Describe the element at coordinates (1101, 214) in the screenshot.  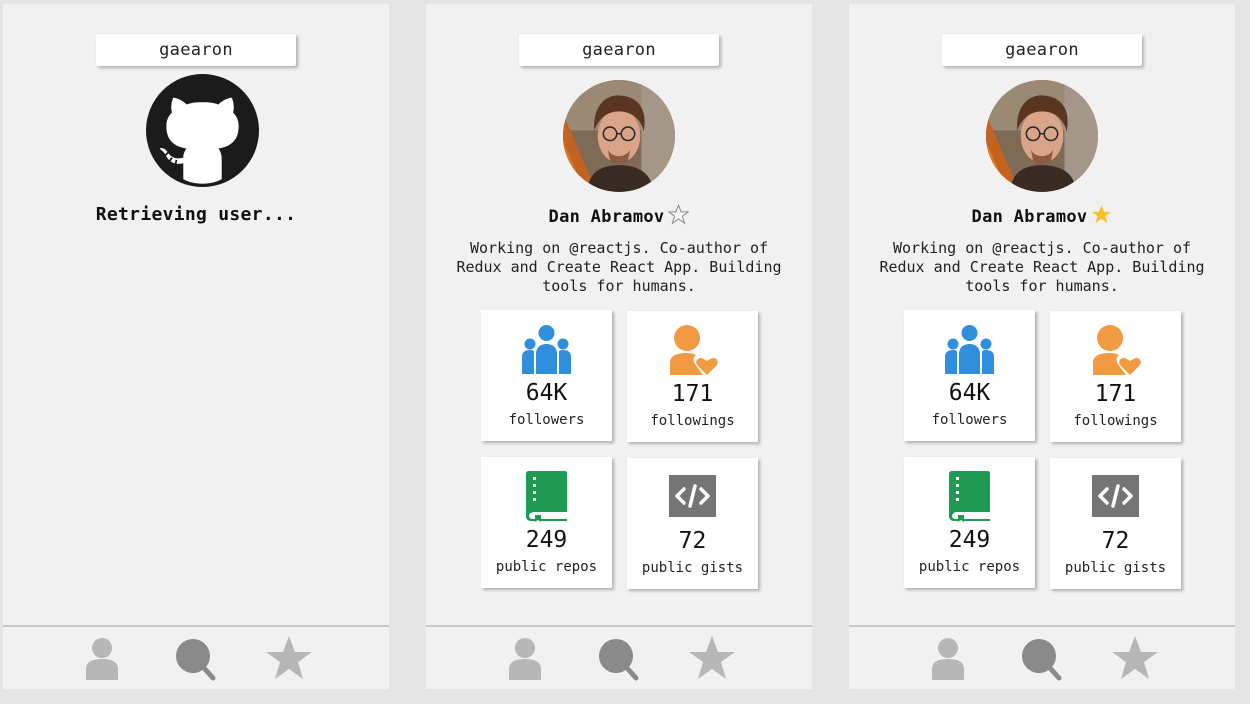
I see `star-filled-icon` at that location.